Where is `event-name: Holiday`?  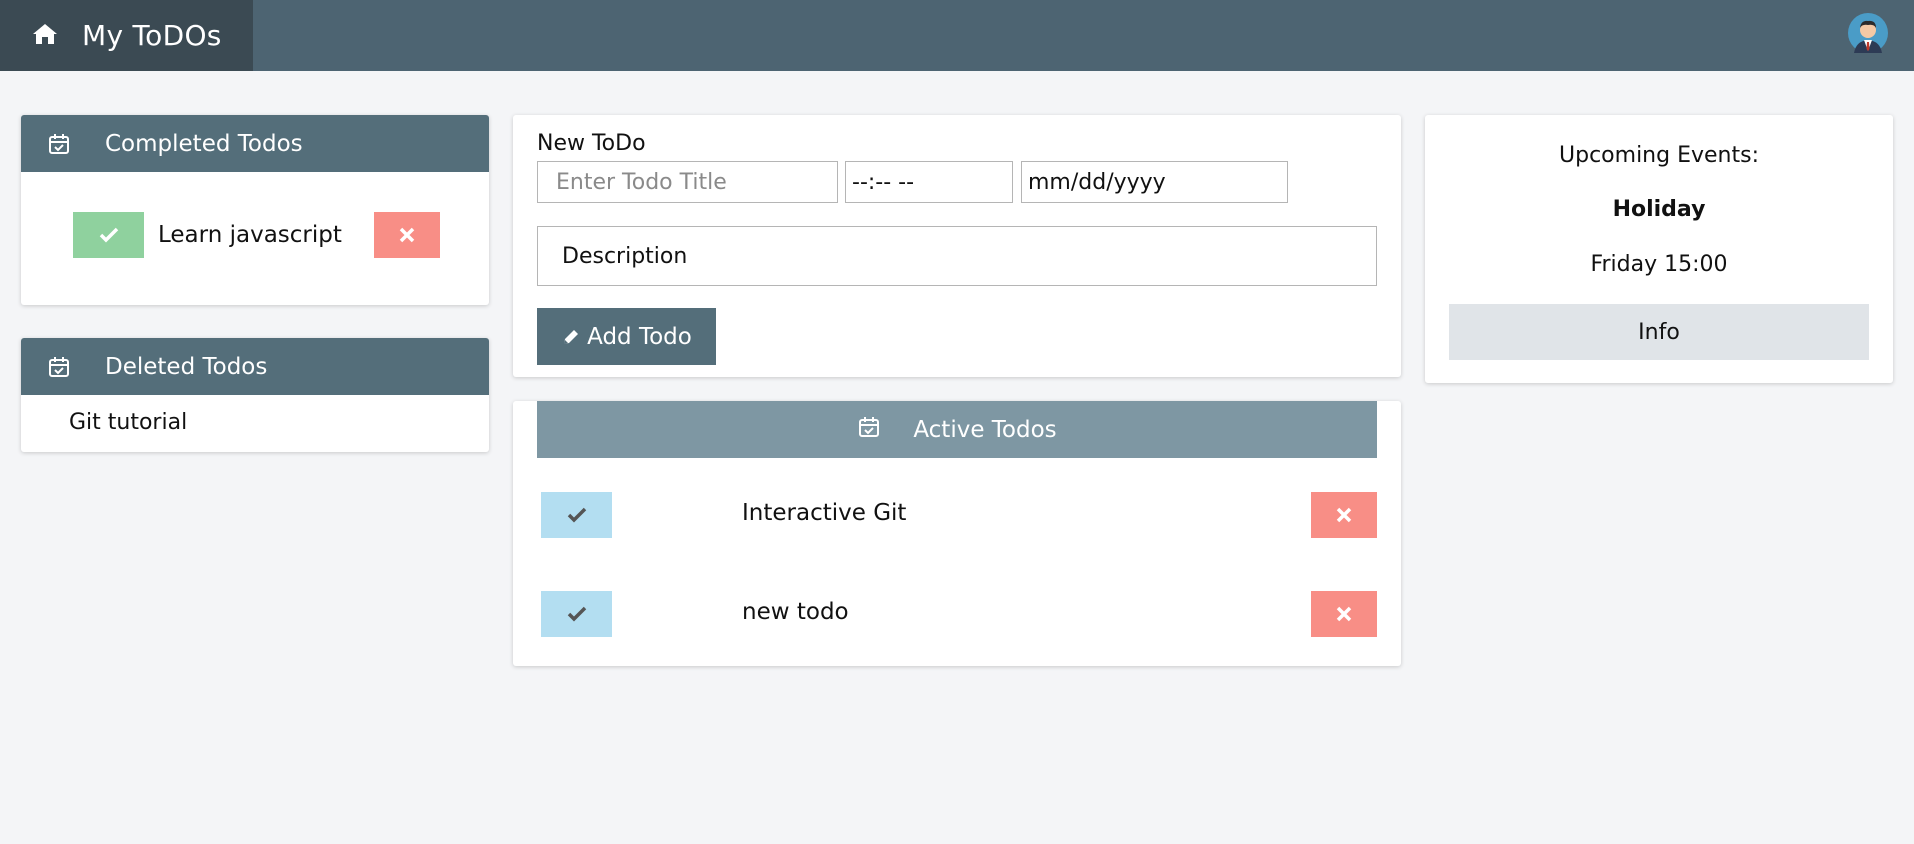 event-name: Holiday is located at coordinates (1659, 209).